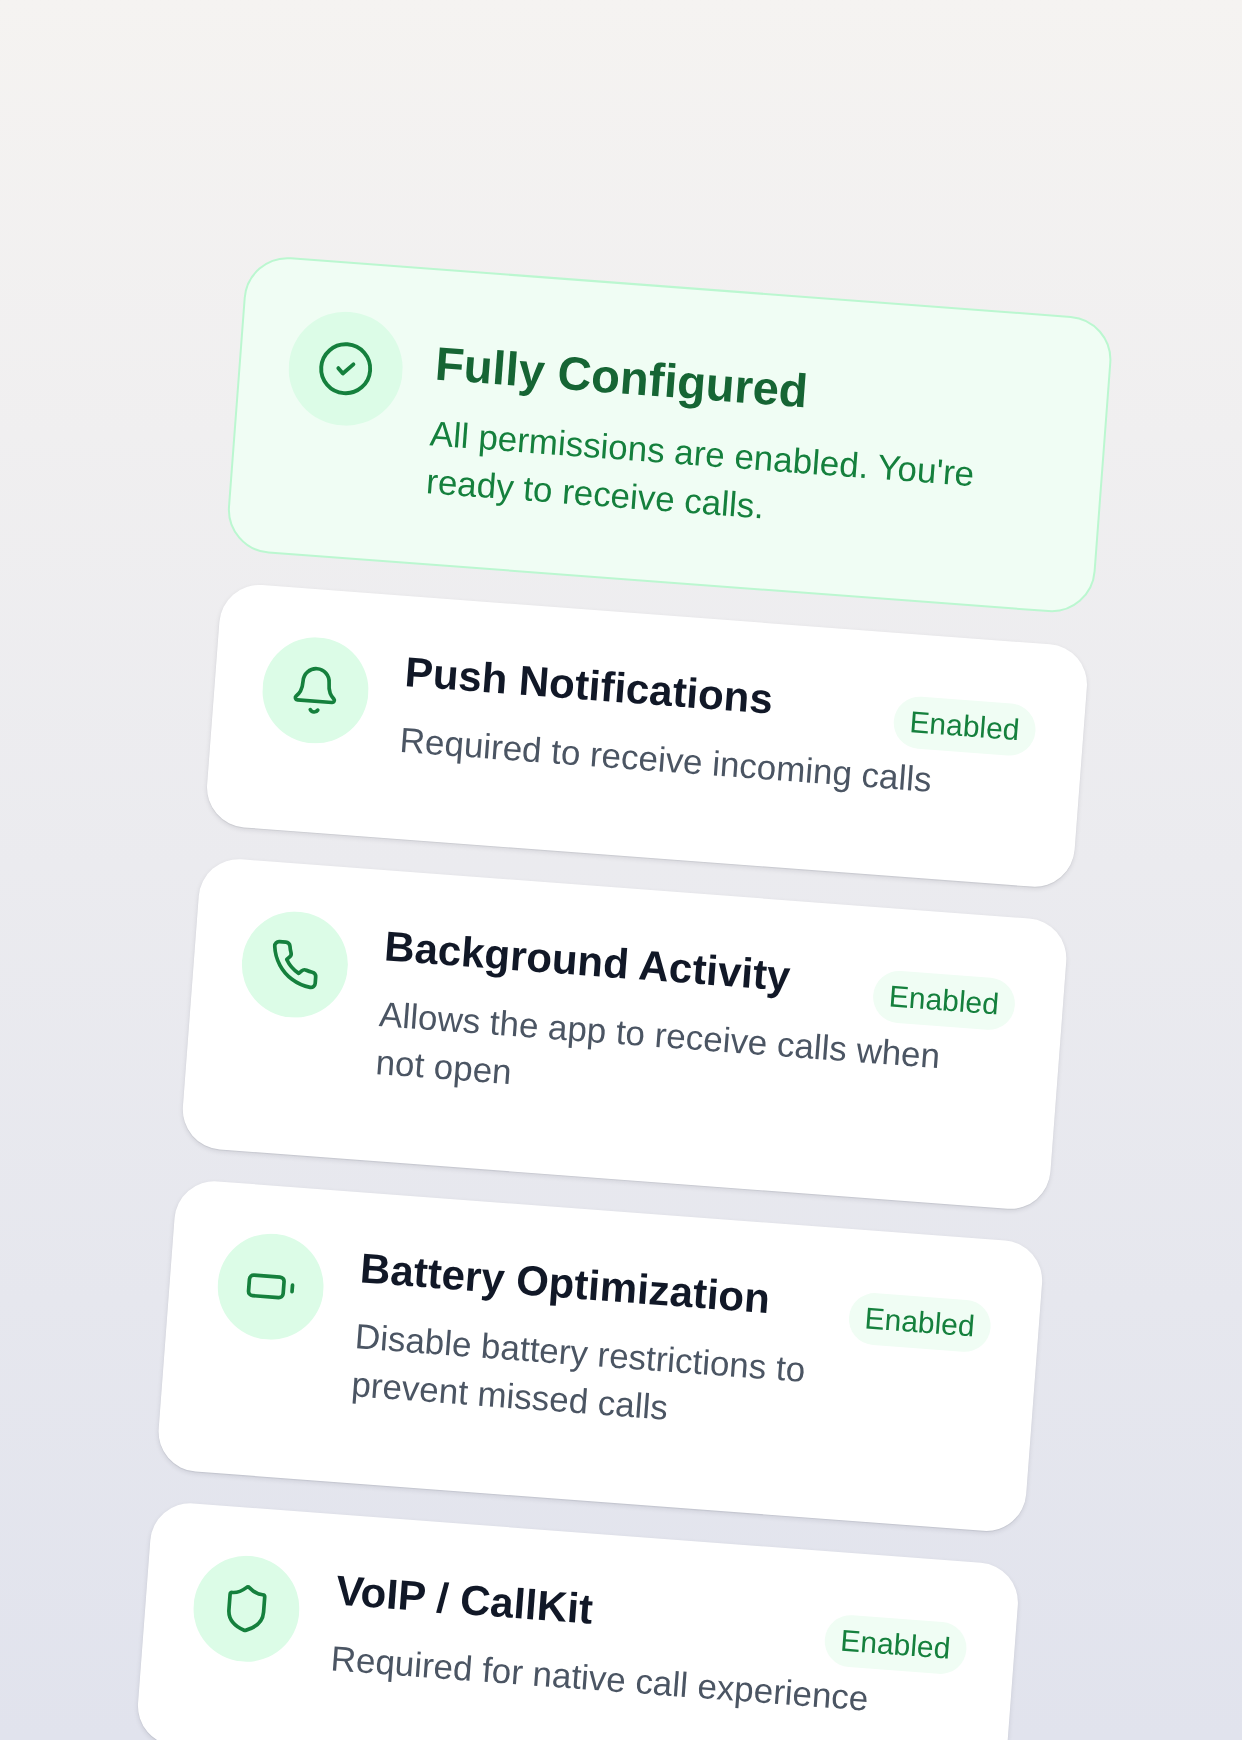  Describe the element at coordinates (587, 961) in the screenshot. I see `permission-title: Background Activity` at that location.